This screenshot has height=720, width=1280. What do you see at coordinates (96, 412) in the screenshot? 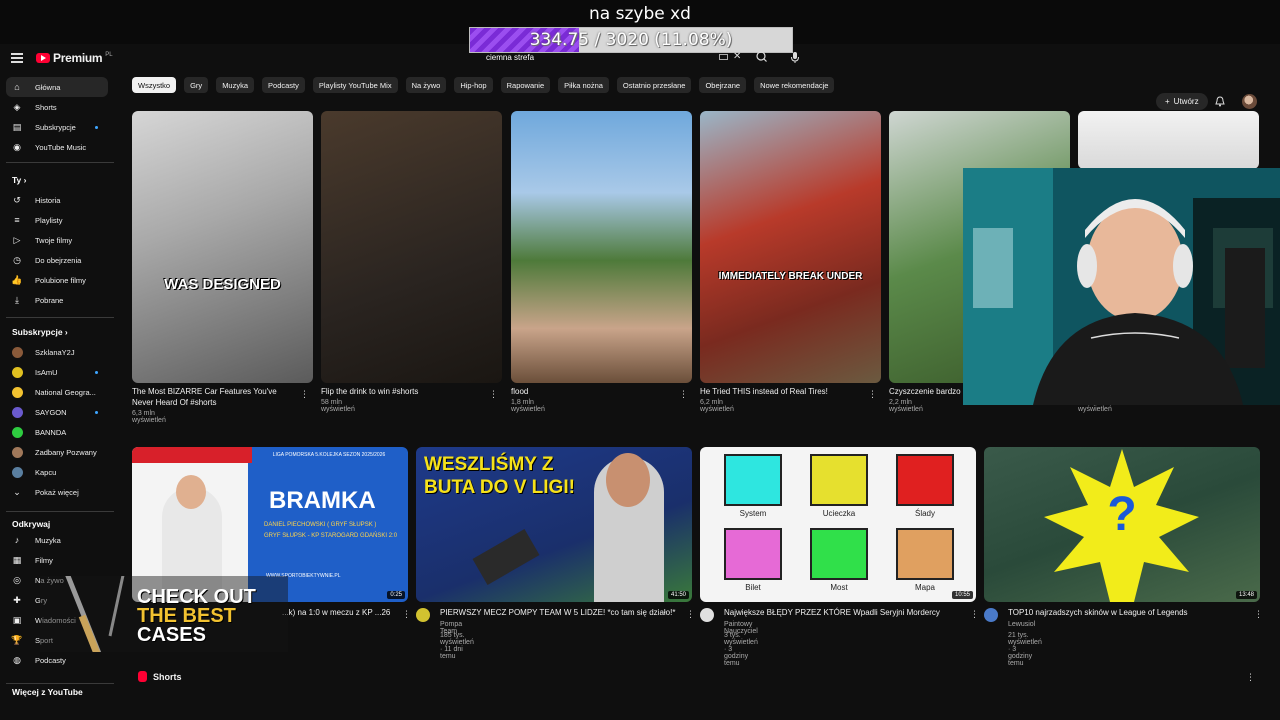
I see `new-content-dot` at bounding box center [96, 412].